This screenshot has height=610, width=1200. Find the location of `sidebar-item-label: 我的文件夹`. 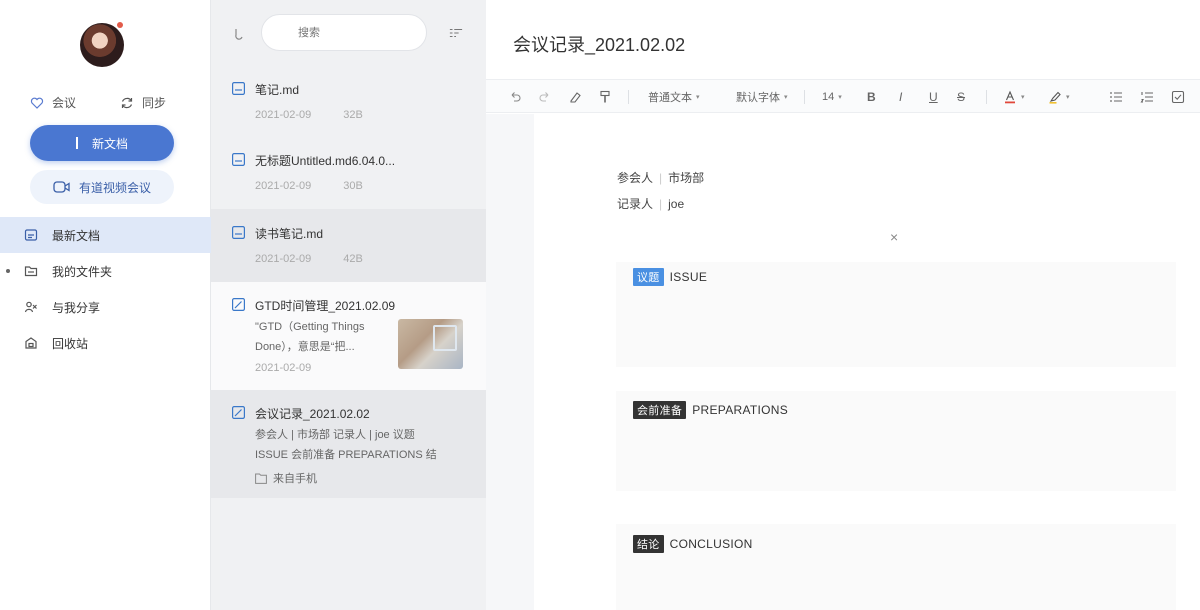

sidebar-item-label: 我的文件夹 is located at coordinates (82, 271).